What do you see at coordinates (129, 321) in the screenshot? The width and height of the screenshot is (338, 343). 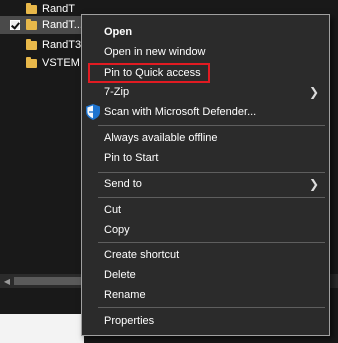 I see `menu-item-label: Properties` at bounding box center [129, 321].